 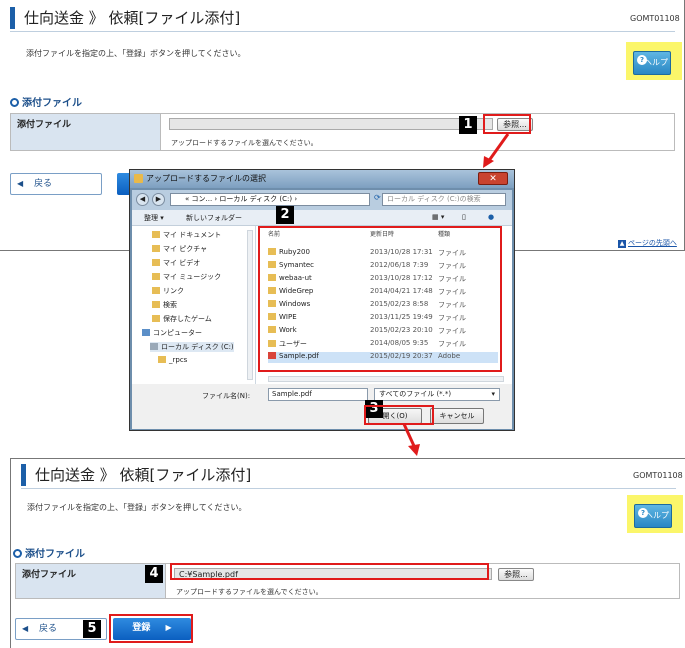 I want to click on nav-item-label: ローカル ディスク (C:), so click(x=197, y=347).